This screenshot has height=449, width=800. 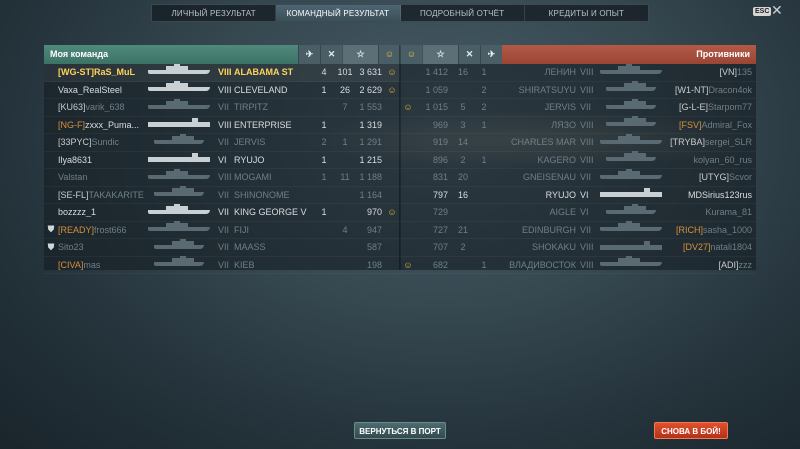 I want to click on player-nick: Vaxa_RealSteel, so click(x=90, y=89).